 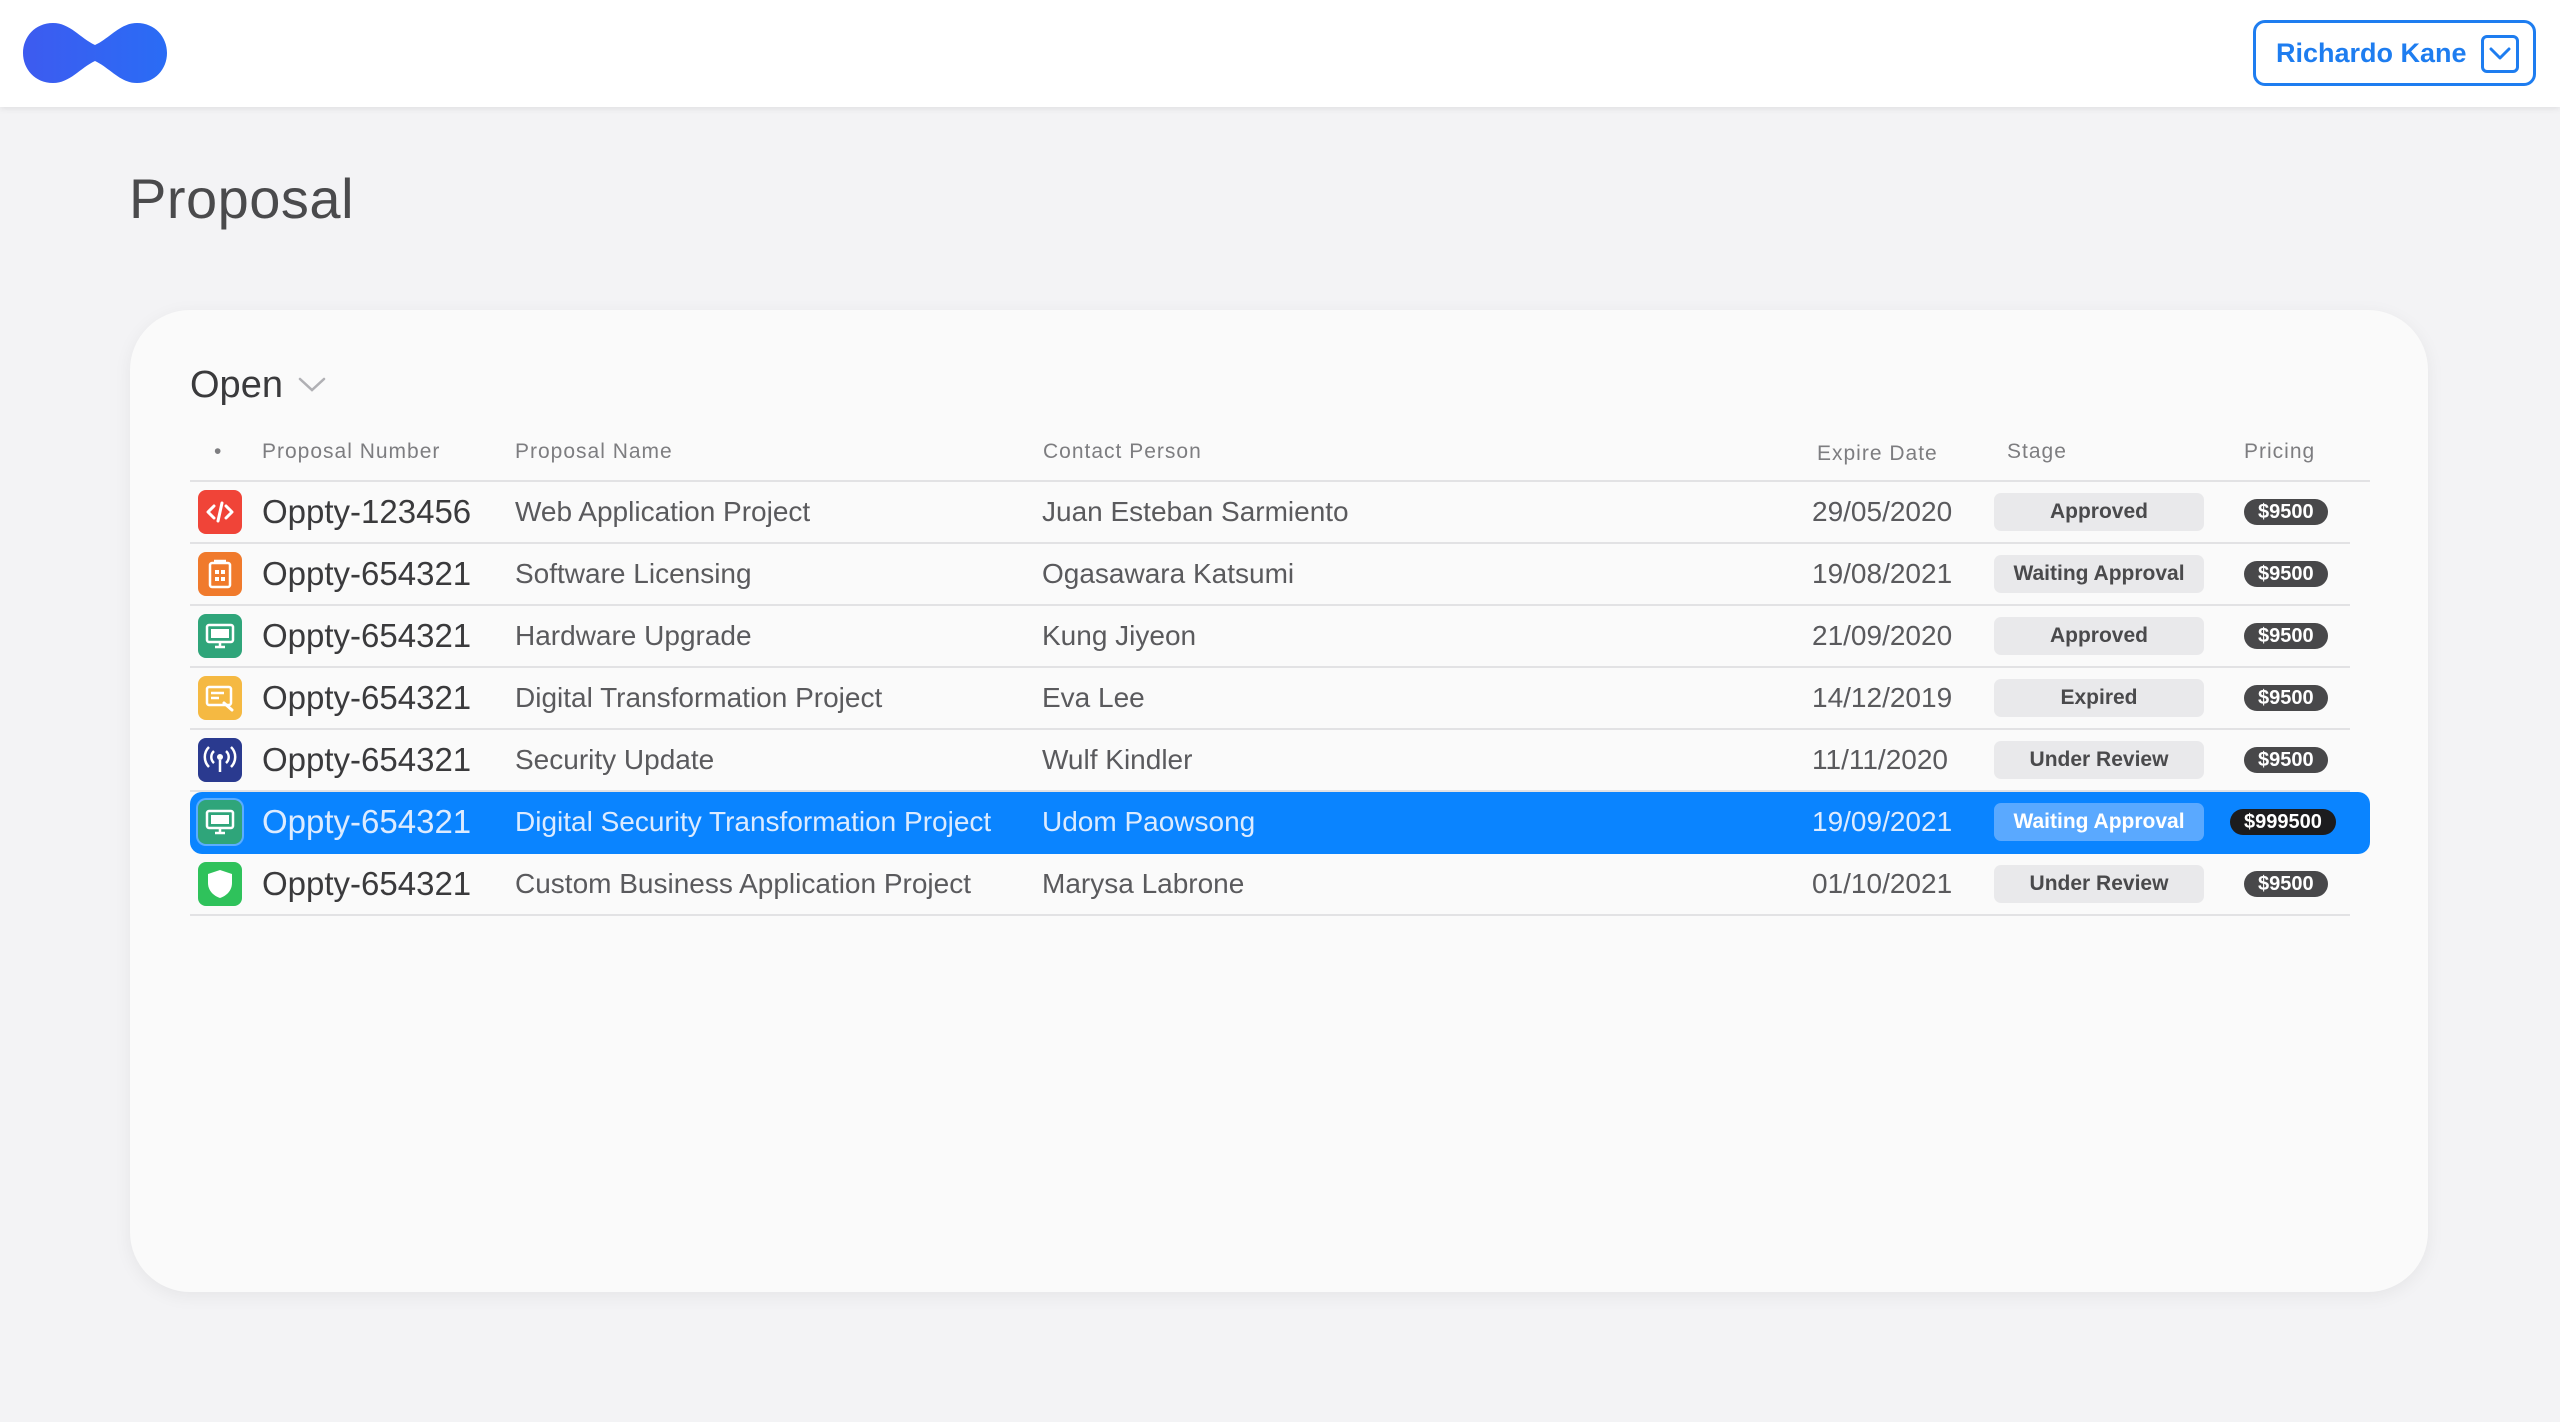 I want to click on proposal-name: Software Licensing, so click(x=633, y=573).